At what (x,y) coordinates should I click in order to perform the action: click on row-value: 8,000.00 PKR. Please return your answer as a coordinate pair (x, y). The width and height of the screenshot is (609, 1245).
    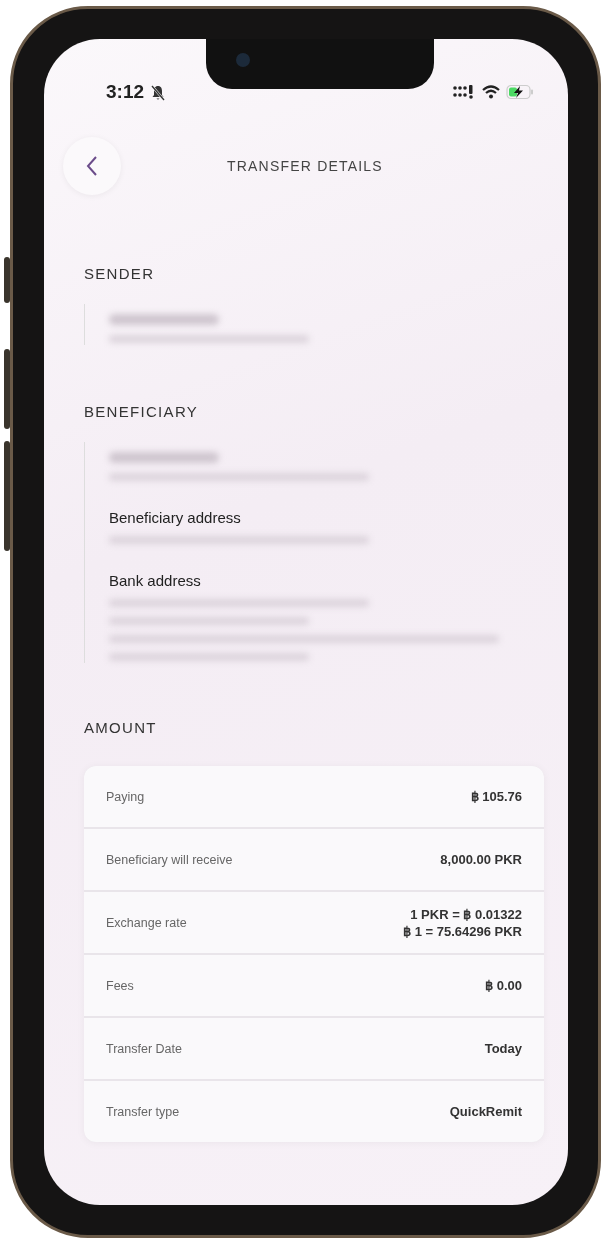
    Looking at the image, I should click on (481, 859).